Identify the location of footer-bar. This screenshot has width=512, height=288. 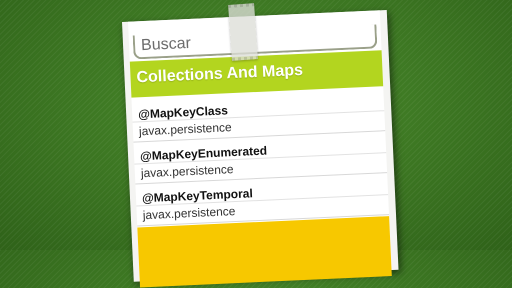
(264, 252).